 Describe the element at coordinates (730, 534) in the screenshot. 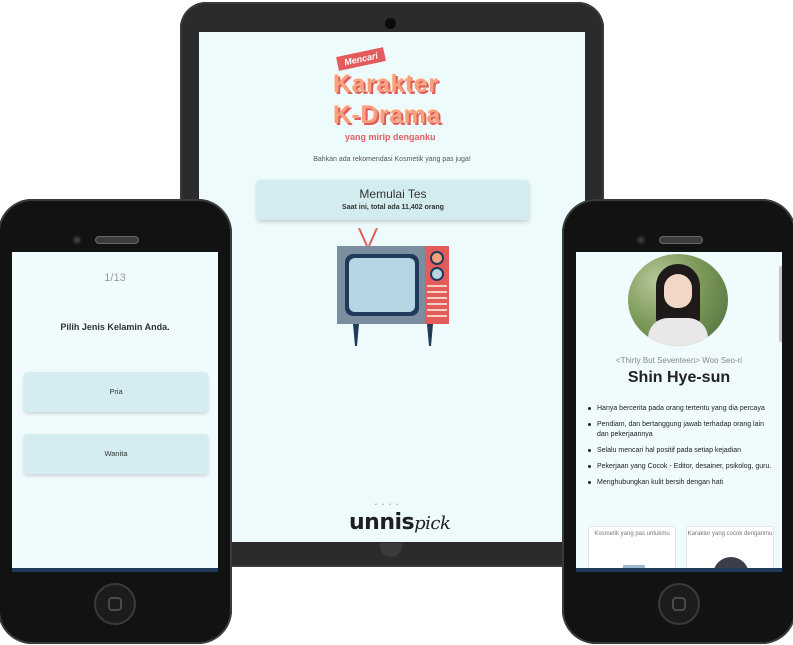

I see `character-card-label: Karakter yang cocok denganmu` at that location.